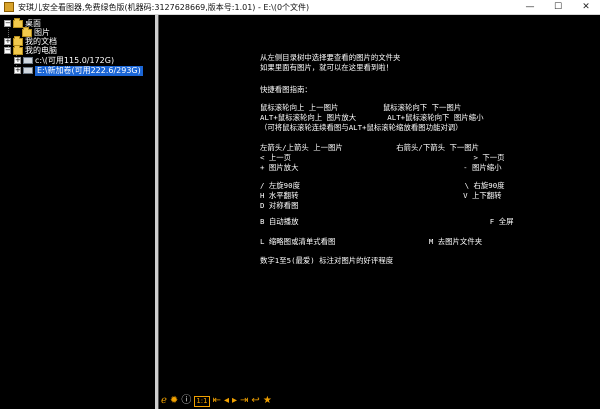 The height and width of the screenshot is (409, 600). I want to click on last-icon: ⇥, so click(244, 401).